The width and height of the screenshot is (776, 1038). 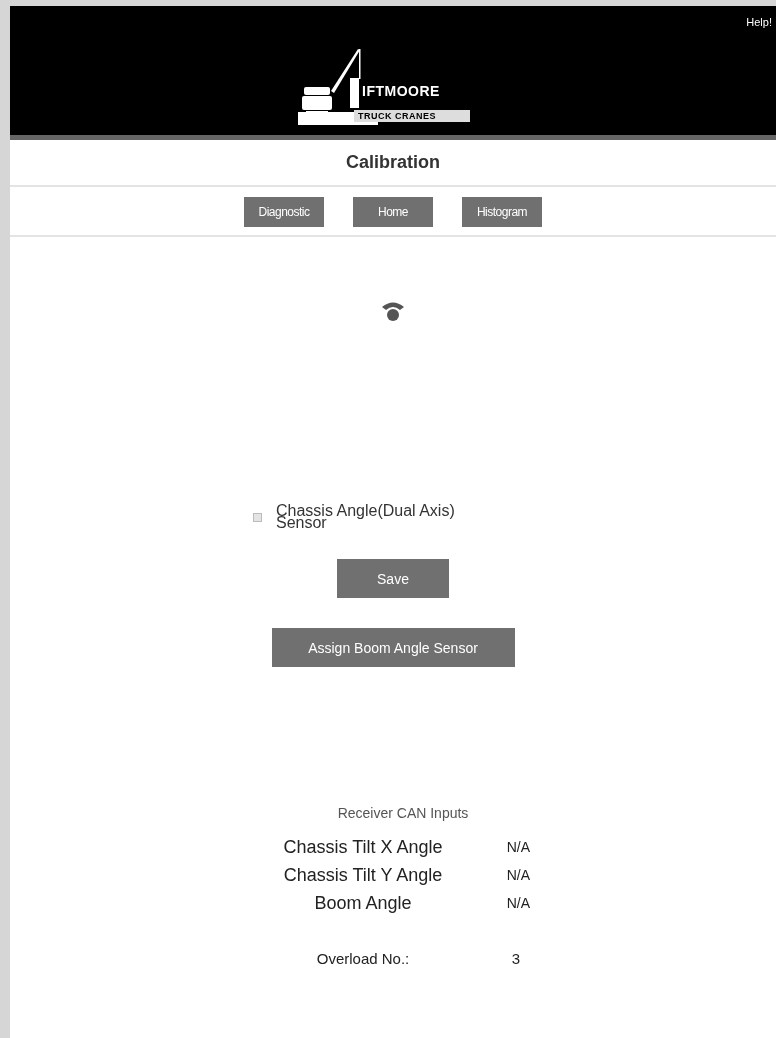 What do you see at coordinates (393, 163) in the screenshot?
I see `page-title: Calibration` at bounding box center [393, 163].